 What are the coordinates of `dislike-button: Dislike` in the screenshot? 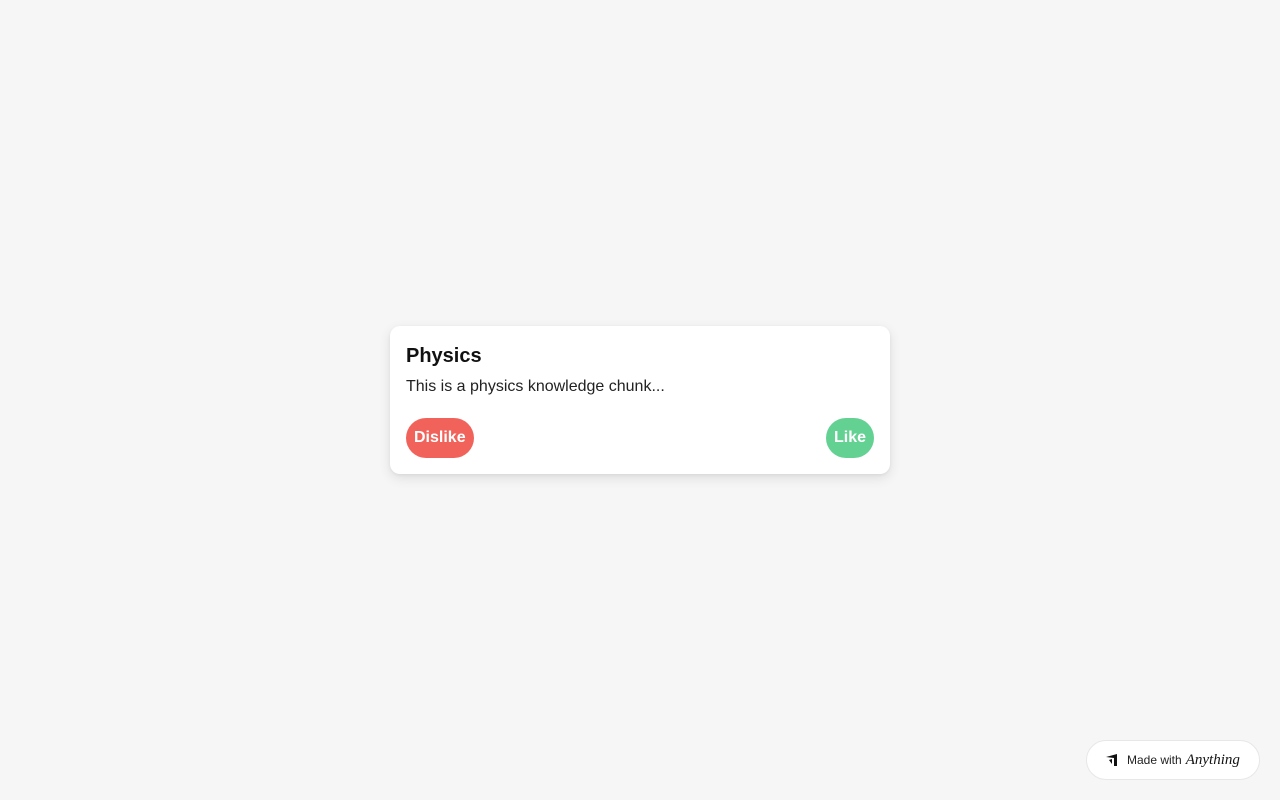 It's located at (440, 438).